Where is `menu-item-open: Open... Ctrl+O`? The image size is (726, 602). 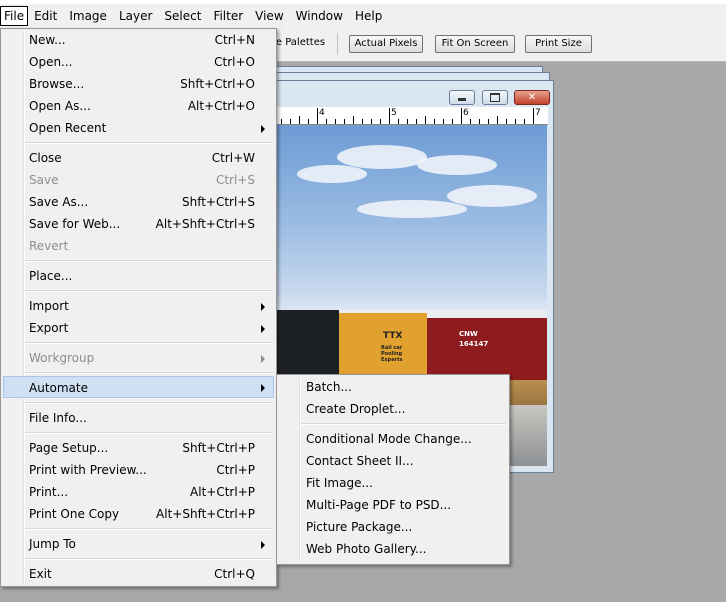 menu-item-open: Open... Ctrl+O is located at coordinates (138, 62).